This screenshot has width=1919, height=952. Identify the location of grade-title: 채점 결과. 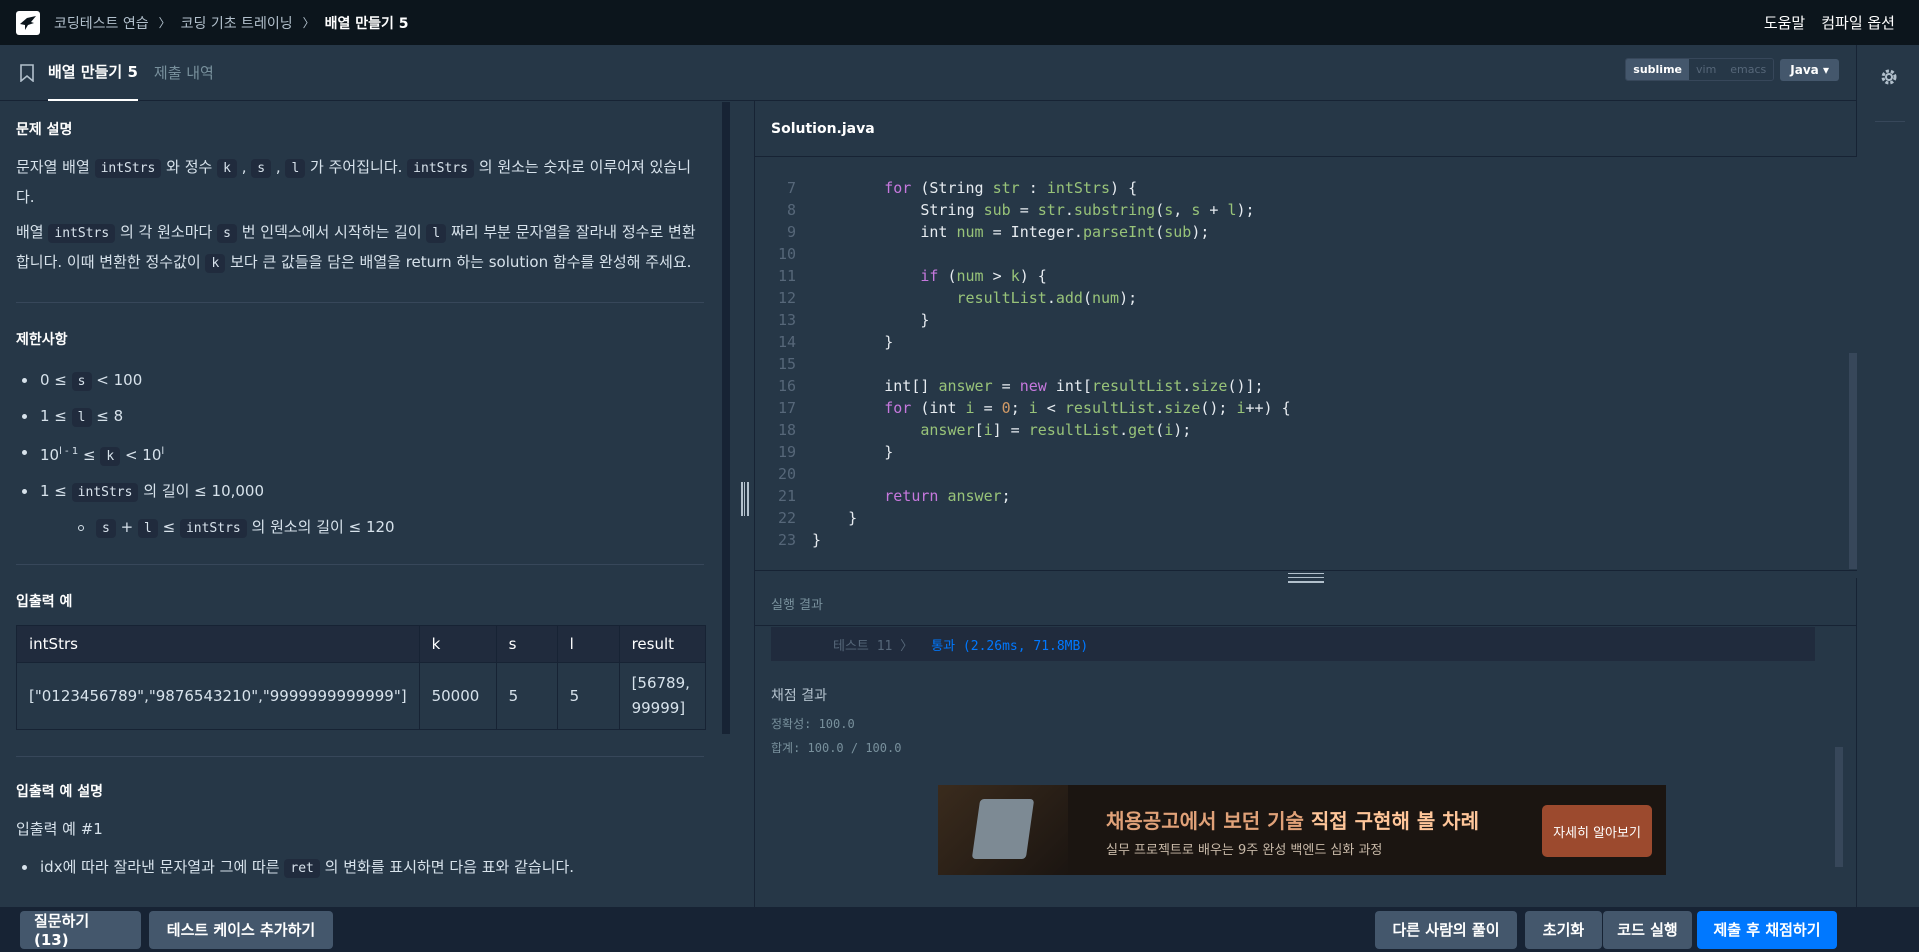
(799, 696).